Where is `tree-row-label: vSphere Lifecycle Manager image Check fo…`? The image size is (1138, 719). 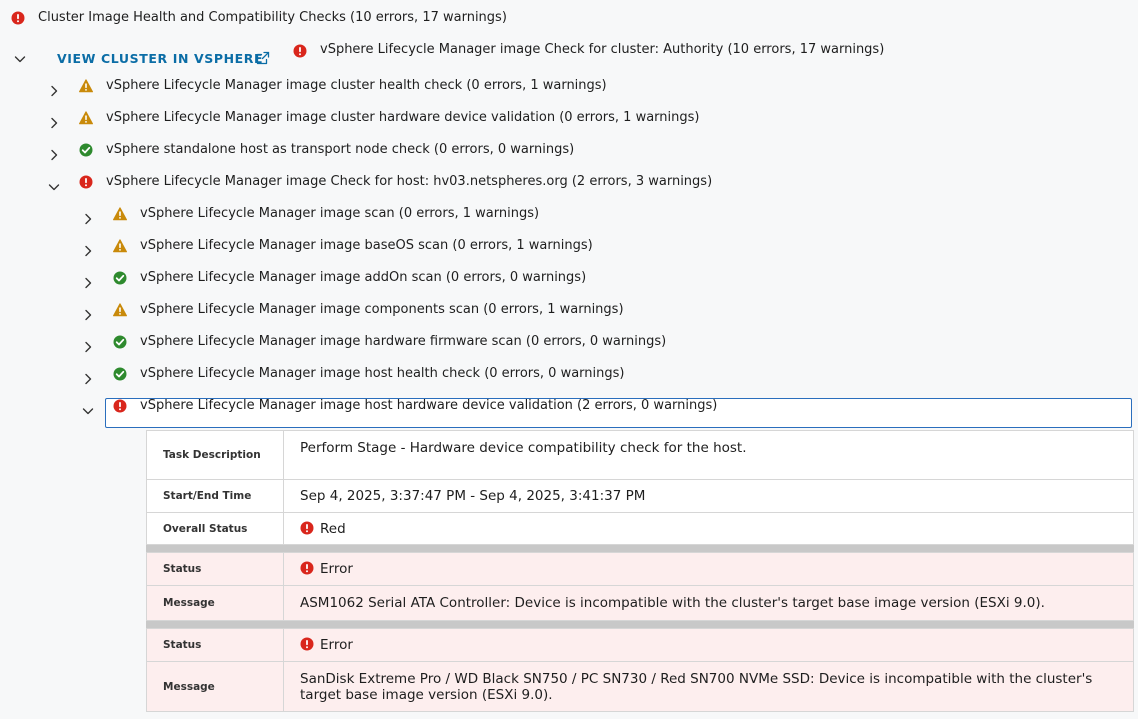 tree-row-label: vSphere Lifecycle Manager image Check fo… is located at coordinates (409, 181).